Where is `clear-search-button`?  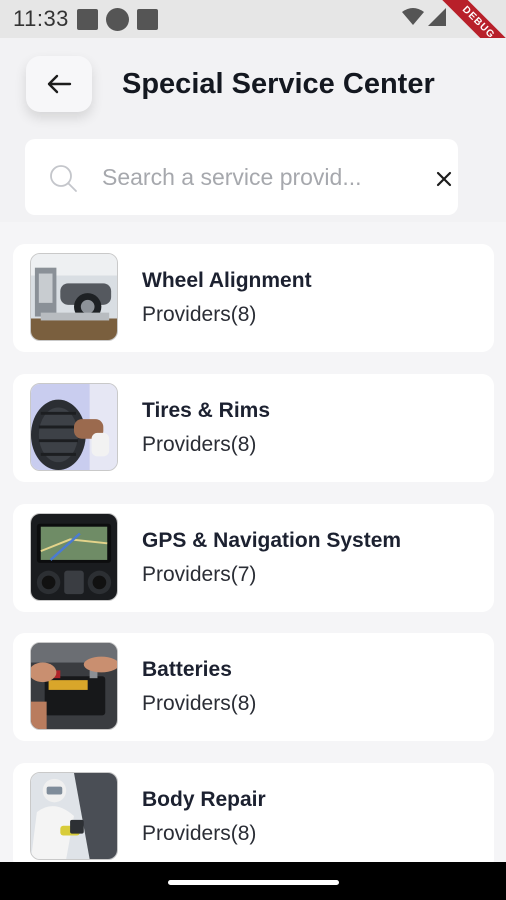 clear-search-button is located at coordinates (444, 179).